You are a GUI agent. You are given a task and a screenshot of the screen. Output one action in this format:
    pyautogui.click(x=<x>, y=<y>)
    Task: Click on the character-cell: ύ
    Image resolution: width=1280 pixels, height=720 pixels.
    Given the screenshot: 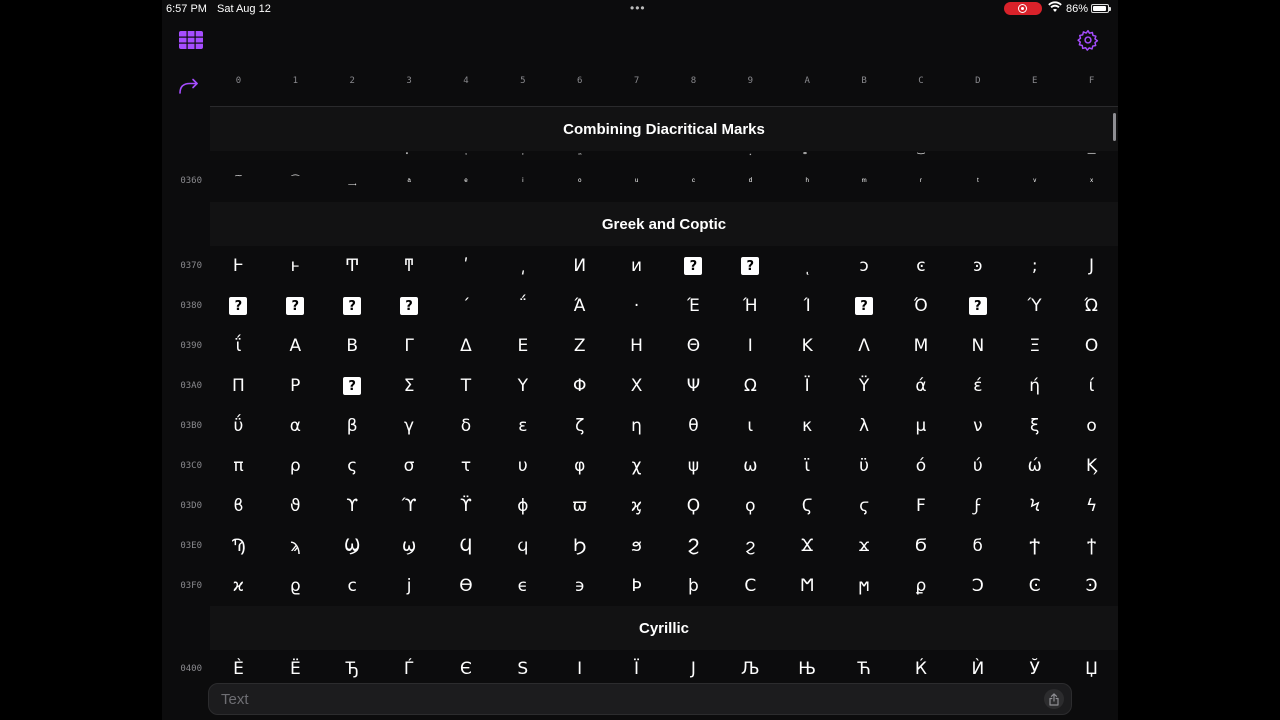 What is the action you would take?
    pyautogui.click(x=977, y=466)
    